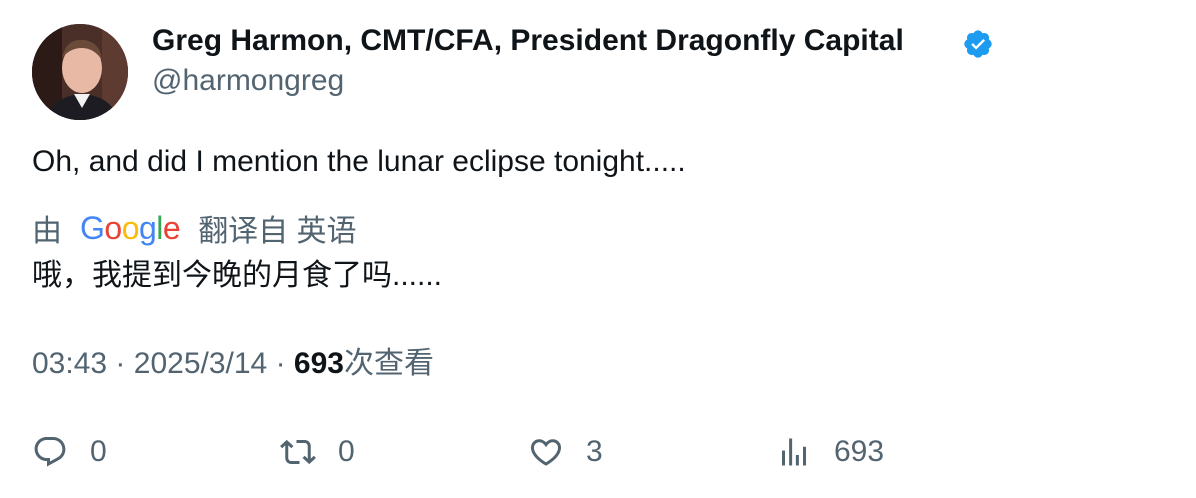 The image size is (1196, 498). What do you see at coordinates (50, 452) in the screenshot?
I see `reply-icon` at bounding box center [50, 452].